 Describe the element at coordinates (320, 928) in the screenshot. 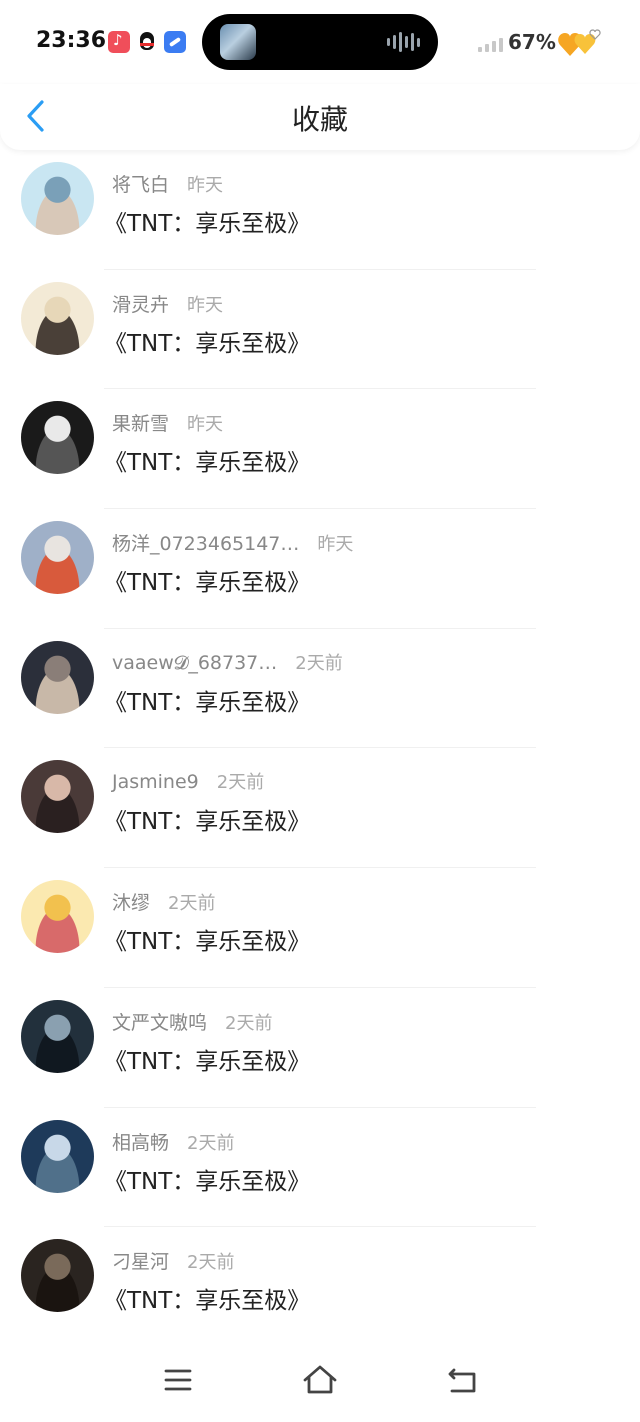

I see `favorite-item: 沐缪 2天前《TNT：享乐至极》` at that location.